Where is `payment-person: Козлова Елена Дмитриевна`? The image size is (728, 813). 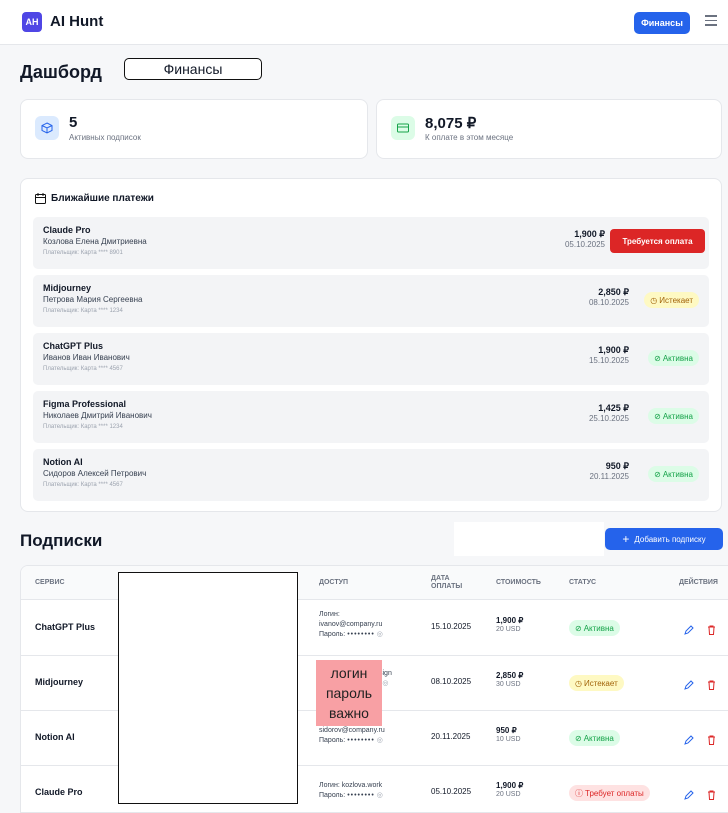 payment-person: Козлова Елена Дмитриевна is located at coordinates (95, 241).